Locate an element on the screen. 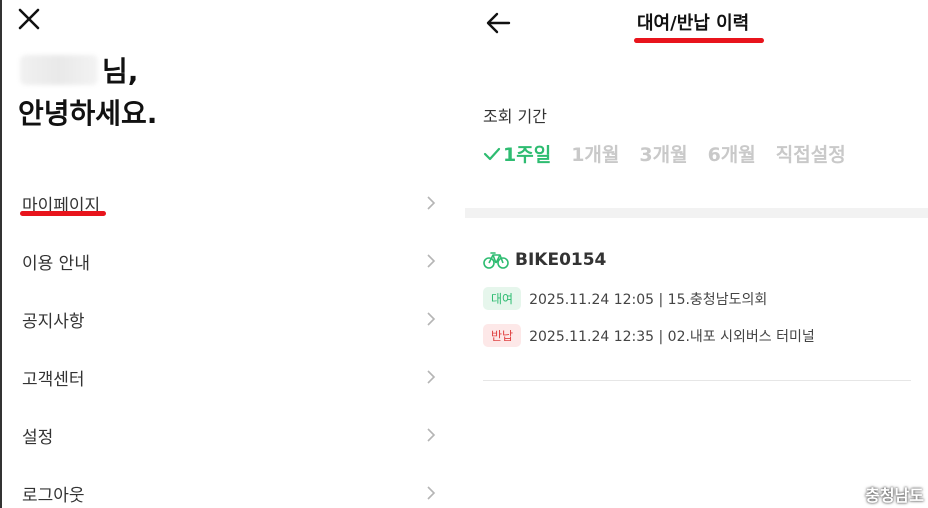 This screenshot has height=508, width=928. tab-6-months: 6개월 is located at coordinates (732, 153).